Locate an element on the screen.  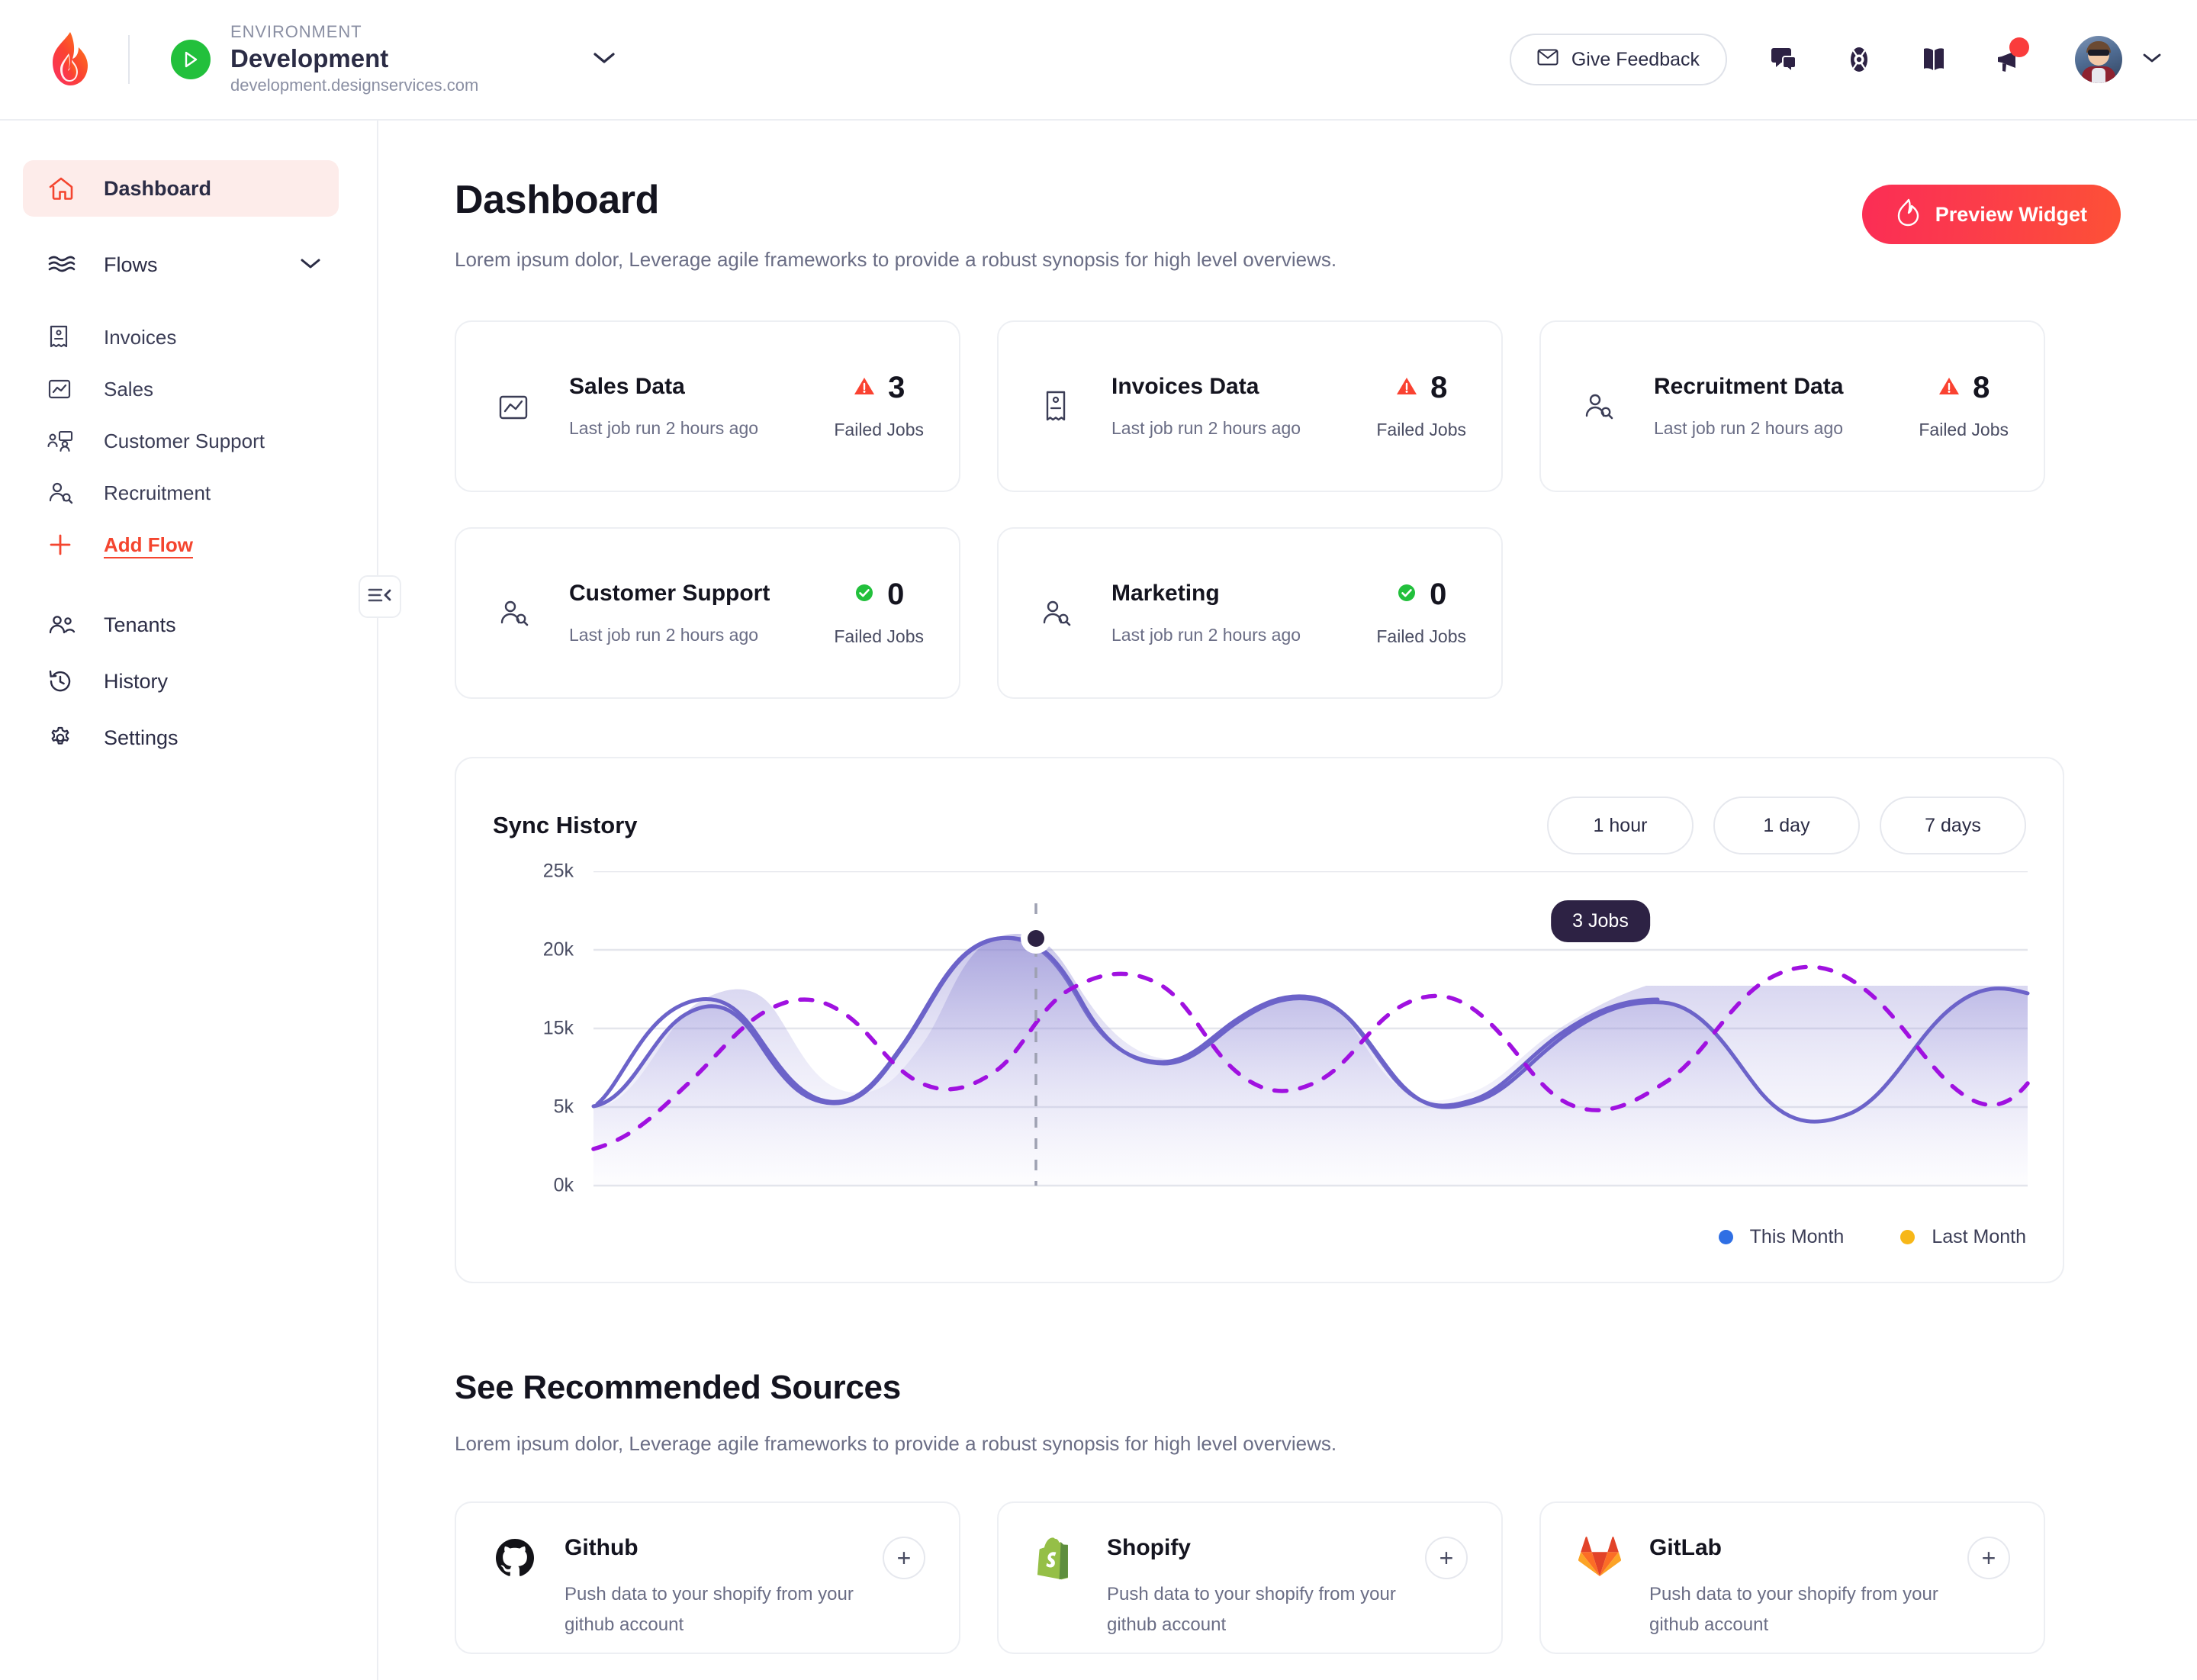
collapse-sidebar-button is located at coordinates (380, 597).